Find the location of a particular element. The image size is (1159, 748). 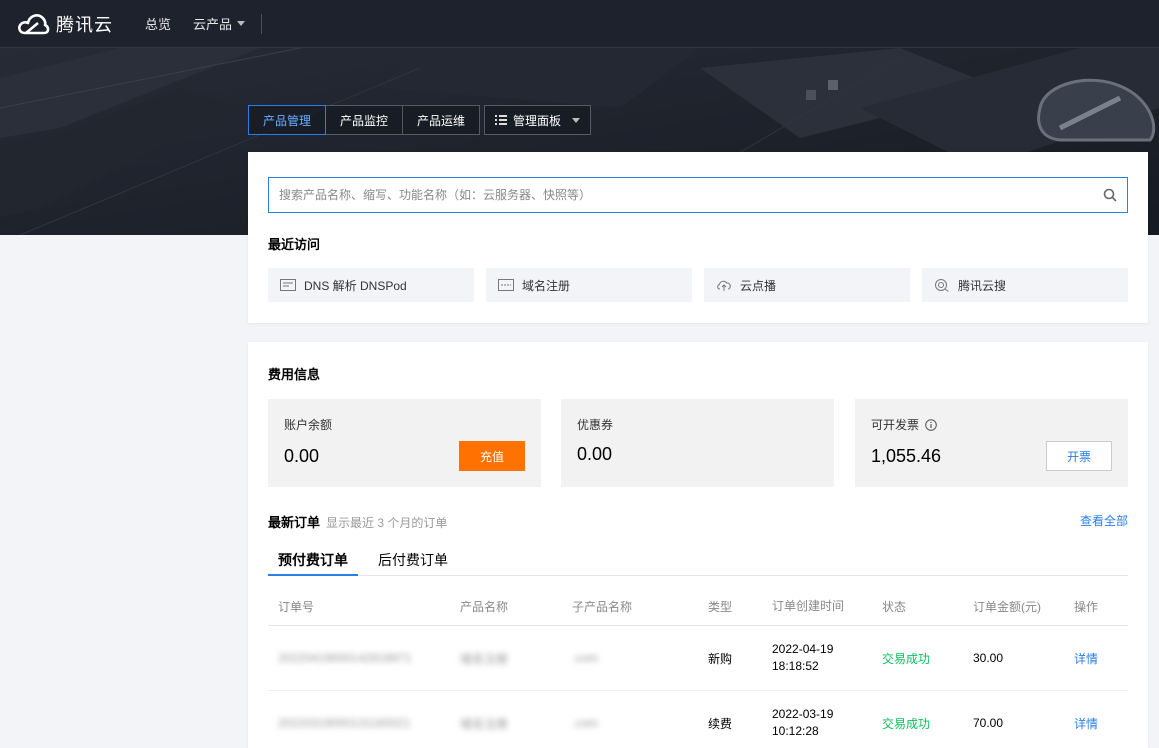

billing-title: 费用信息 is located at coordinates (294, 374).